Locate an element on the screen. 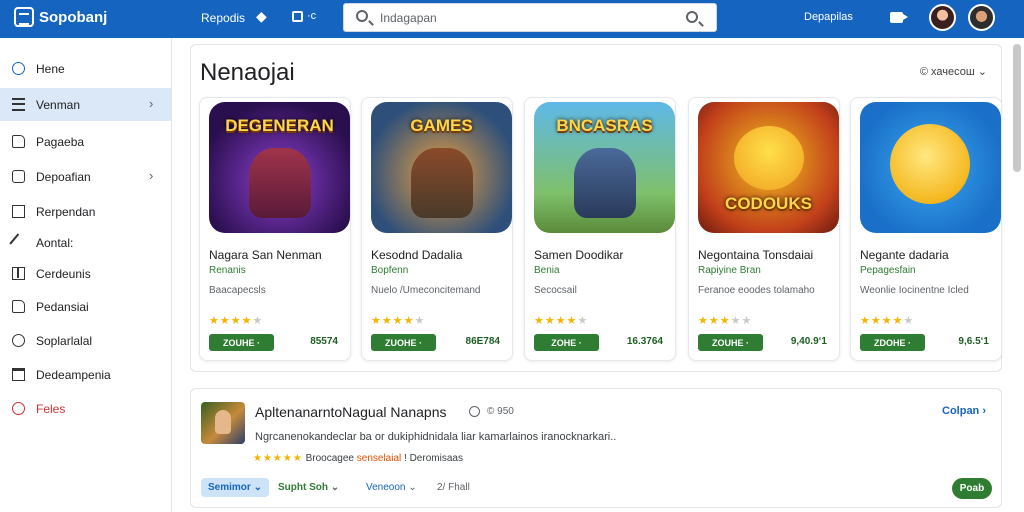 This screenshot has width=1024, height=512. search-input is located at coordinates (530, 18).